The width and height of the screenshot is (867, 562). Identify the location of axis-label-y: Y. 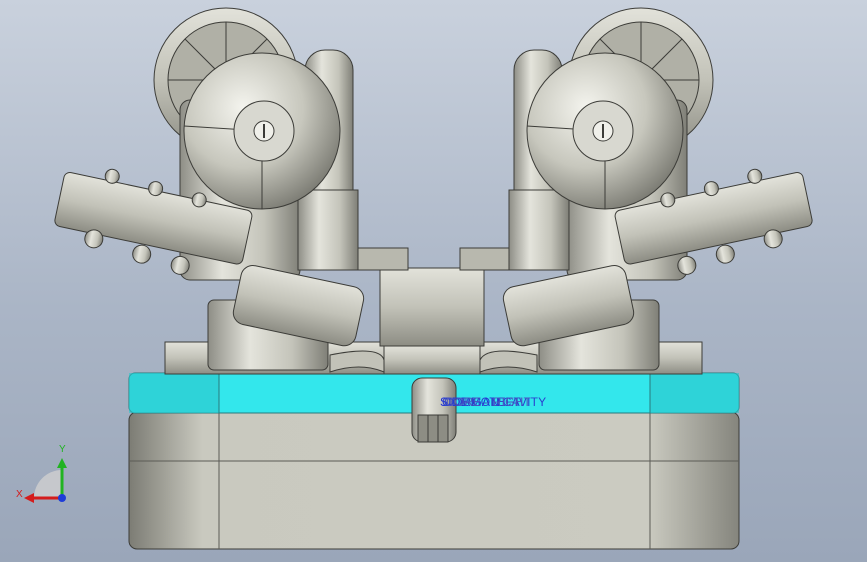
(62, 449).